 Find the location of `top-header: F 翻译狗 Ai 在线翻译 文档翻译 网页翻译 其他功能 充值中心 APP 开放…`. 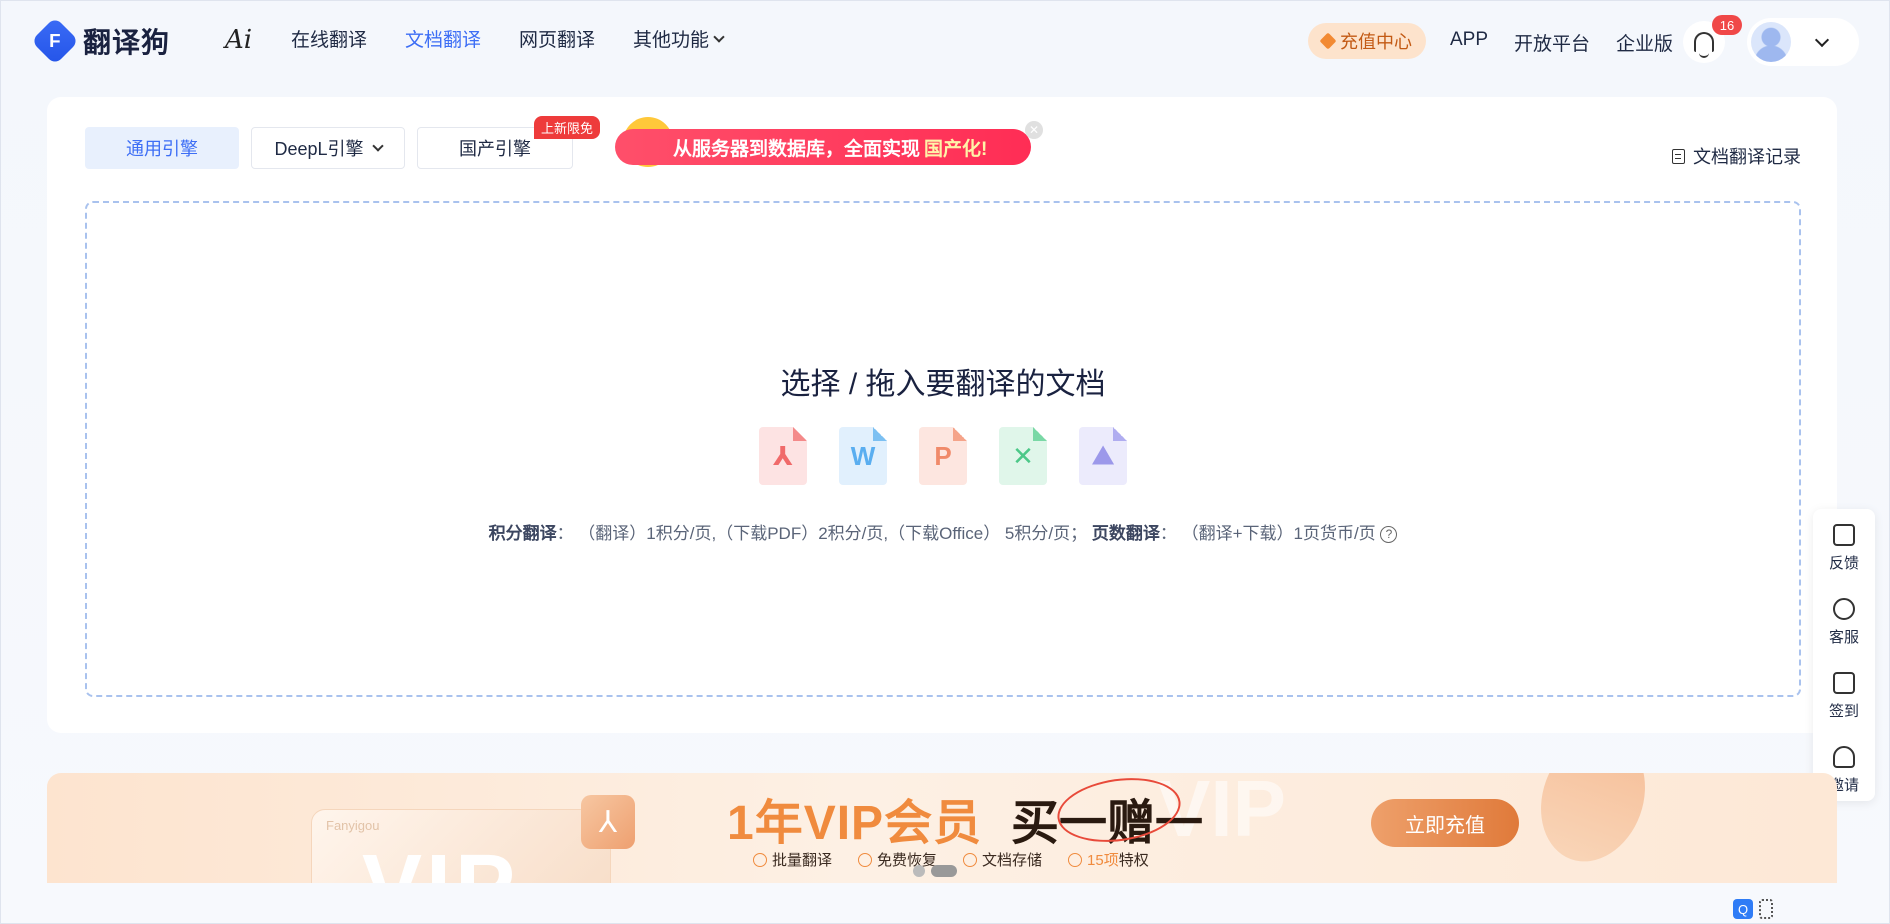

top-header: F 翻译狗 Ai 在线翻译 文档翻译 网页翻译 其他功能 充值中心 APP 开放… is located at coordinates (945, 41).